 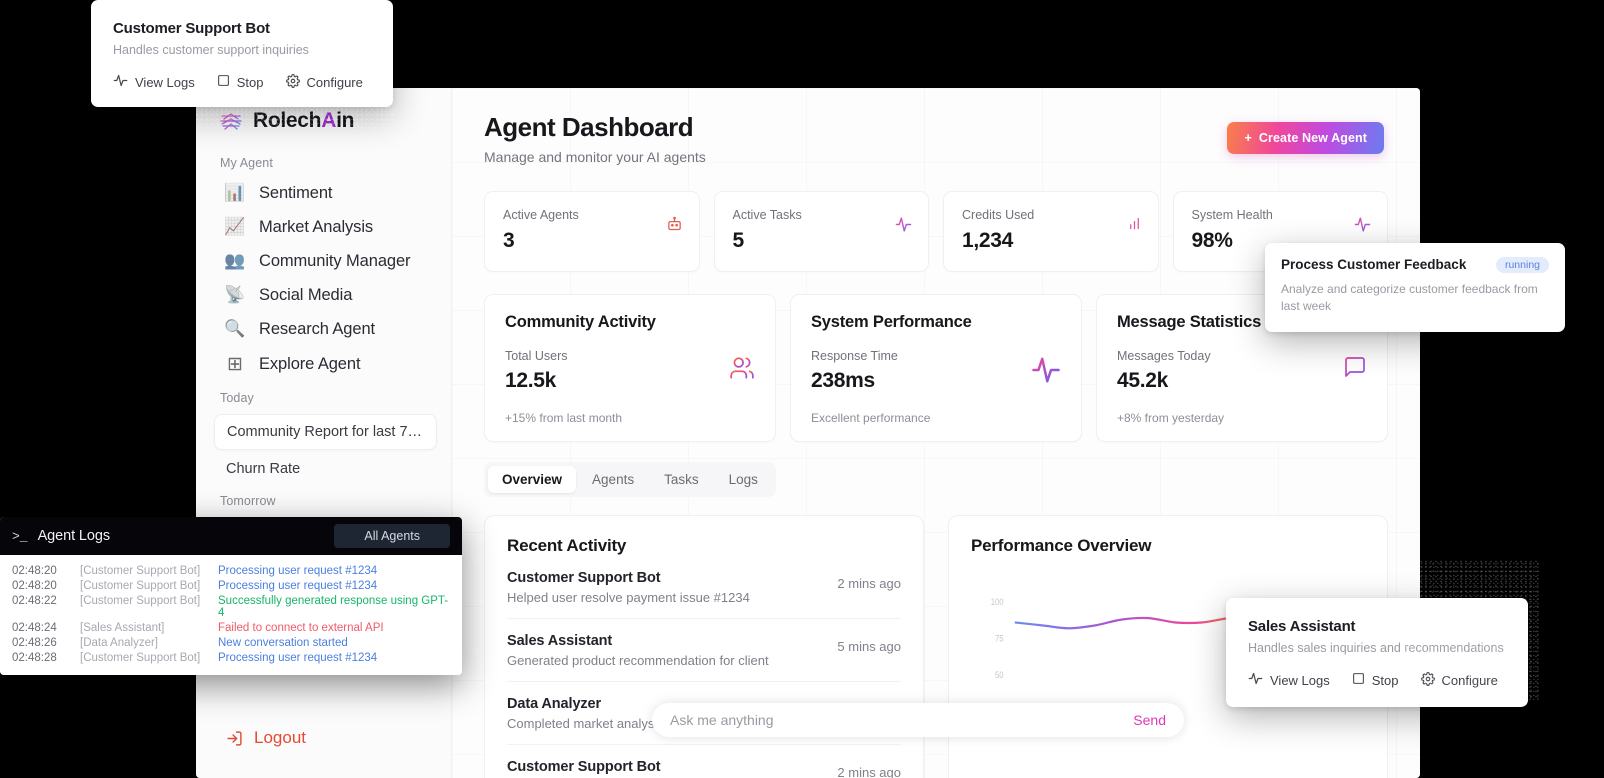 What do you see at coordinates (997, 601) in the screenshot?
I see `chart-y-tick: 100` at bounding box center [997, 601].